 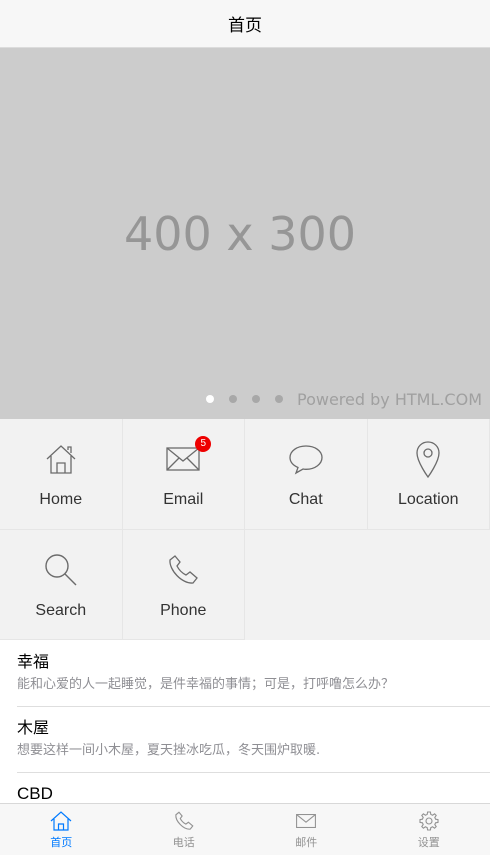 I want to click on tab-home: 首页, so click(x=61, y=829).